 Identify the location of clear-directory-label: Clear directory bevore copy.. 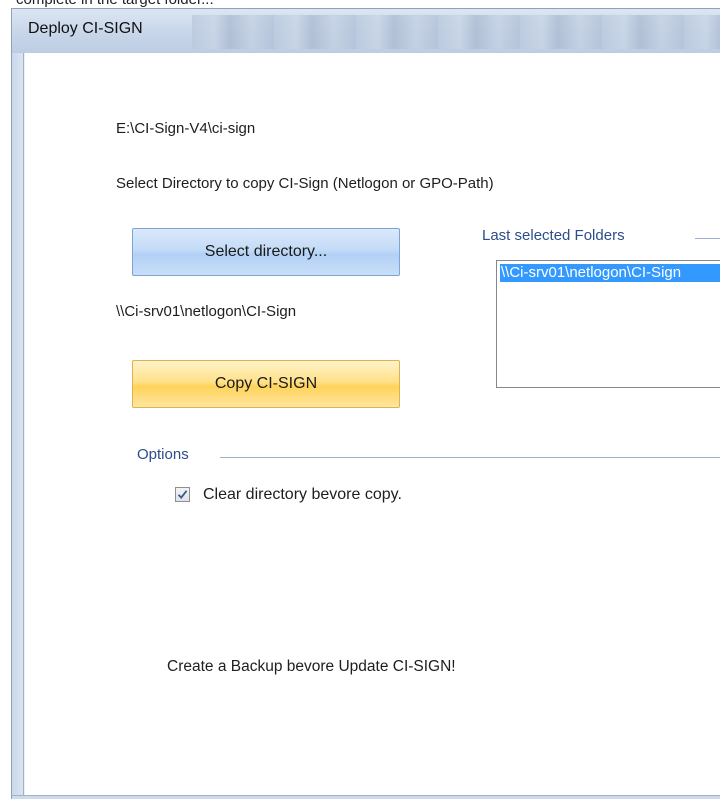
(302, 495).